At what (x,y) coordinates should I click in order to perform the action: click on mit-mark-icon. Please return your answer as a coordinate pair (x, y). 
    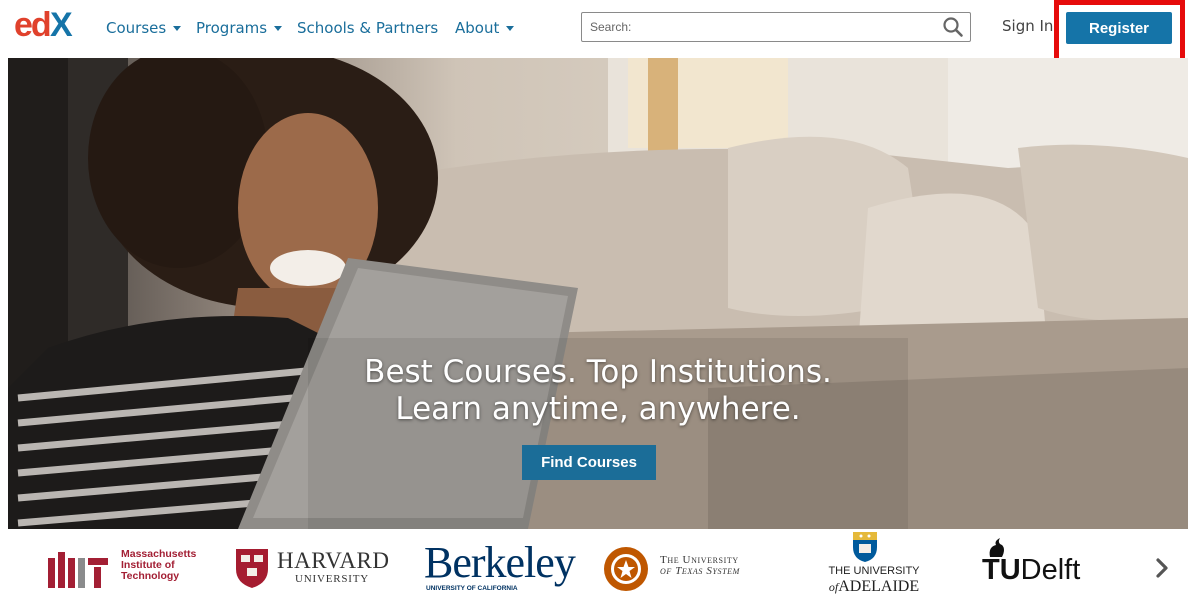
    Looking at the image, I should click on (78, 570).